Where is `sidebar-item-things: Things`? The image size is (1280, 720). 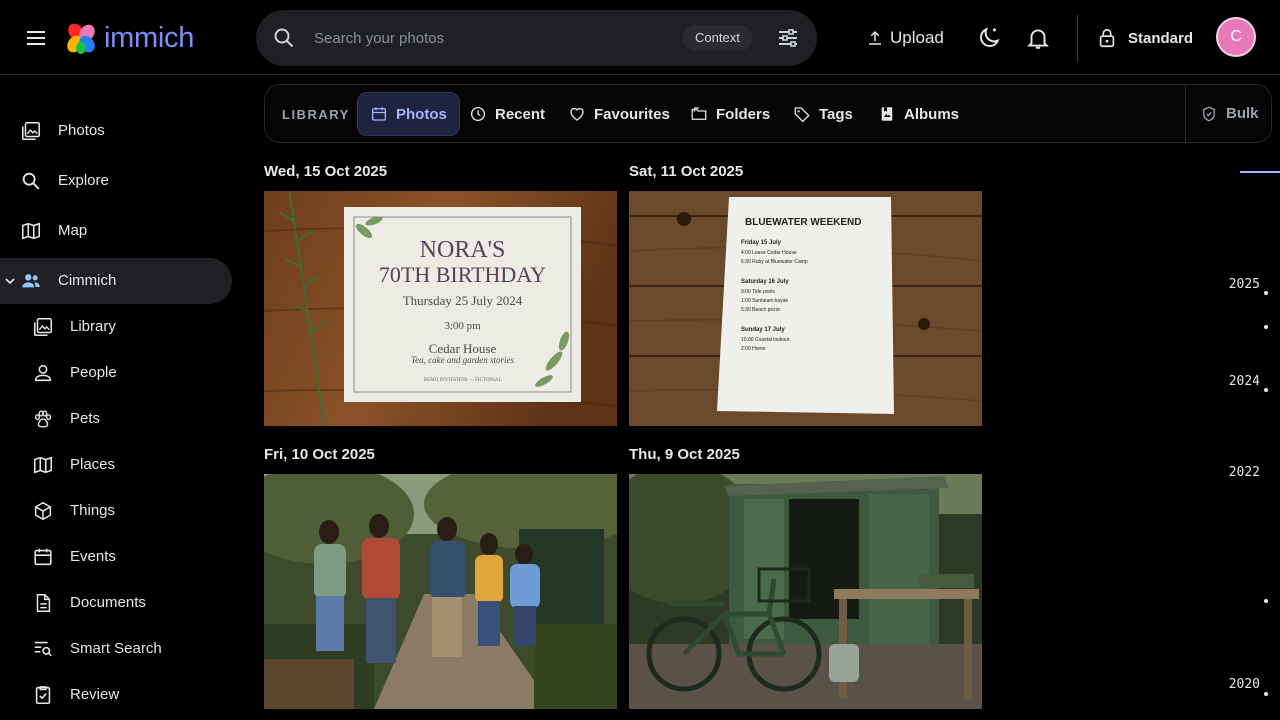 sidebar-item-things: Things is located at coordinates (116, 511).